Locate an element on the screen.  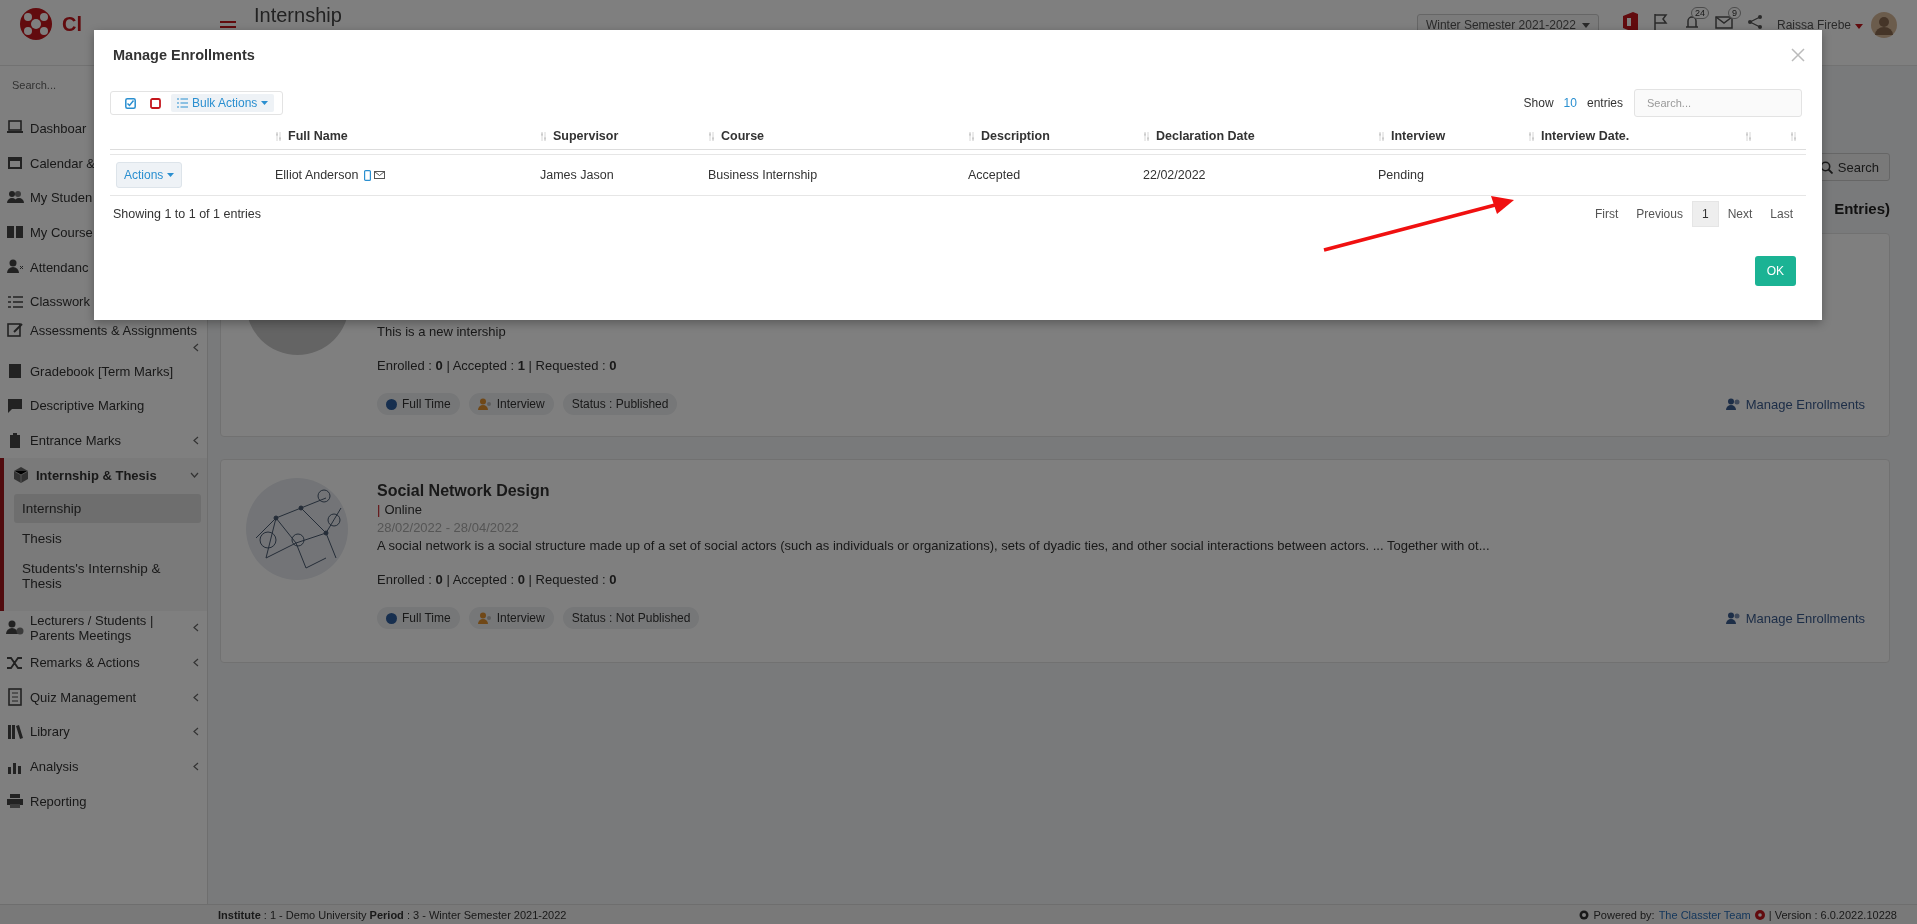
status-tag: Status : Published is located at coordinates (620, 404).